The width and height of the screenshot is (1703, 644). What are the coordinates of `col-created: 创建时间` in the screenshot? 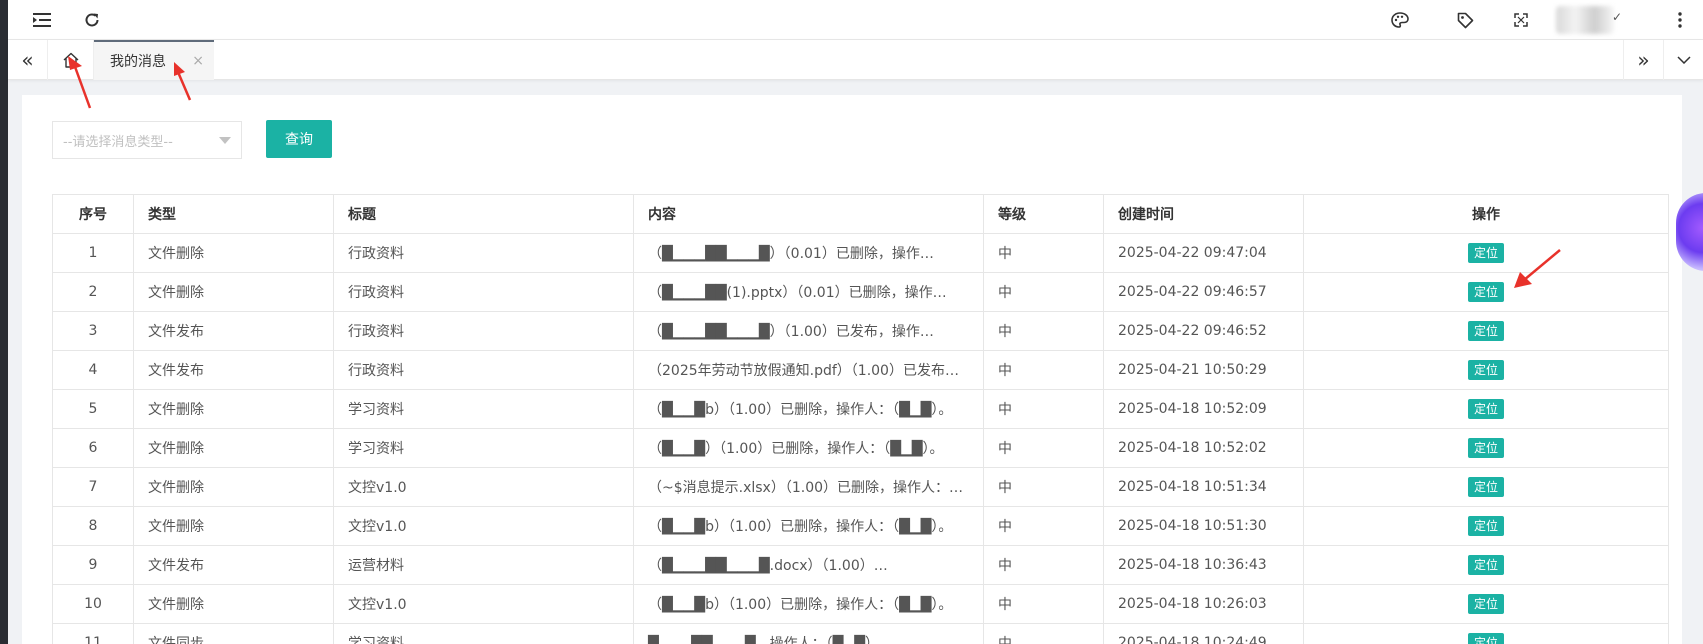 It's located at (1203, 214).